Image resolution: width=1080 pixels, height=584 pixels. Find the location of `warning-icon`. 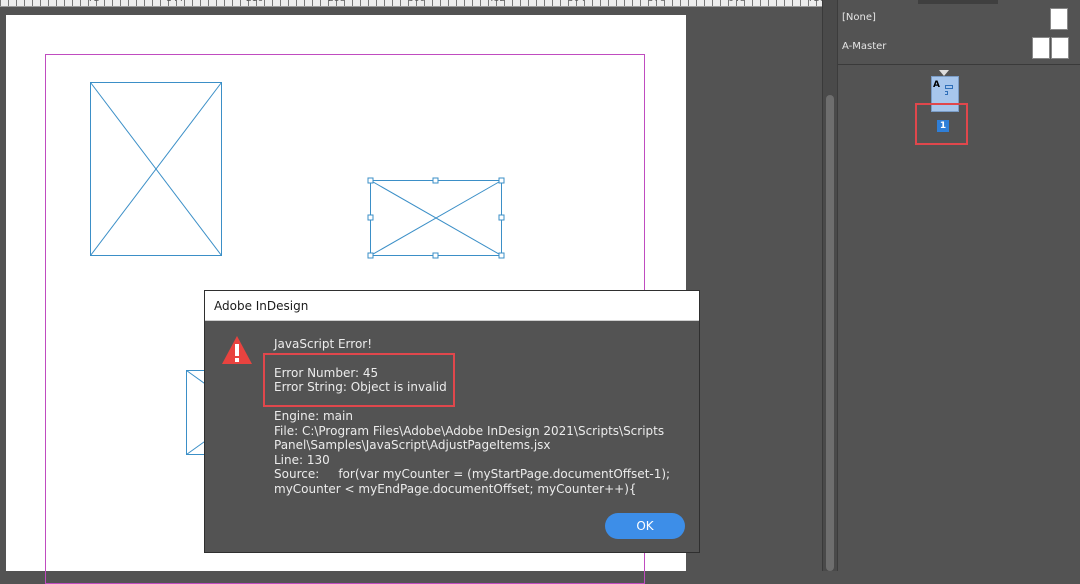

warning-icon is located at coordinates (237, 350).